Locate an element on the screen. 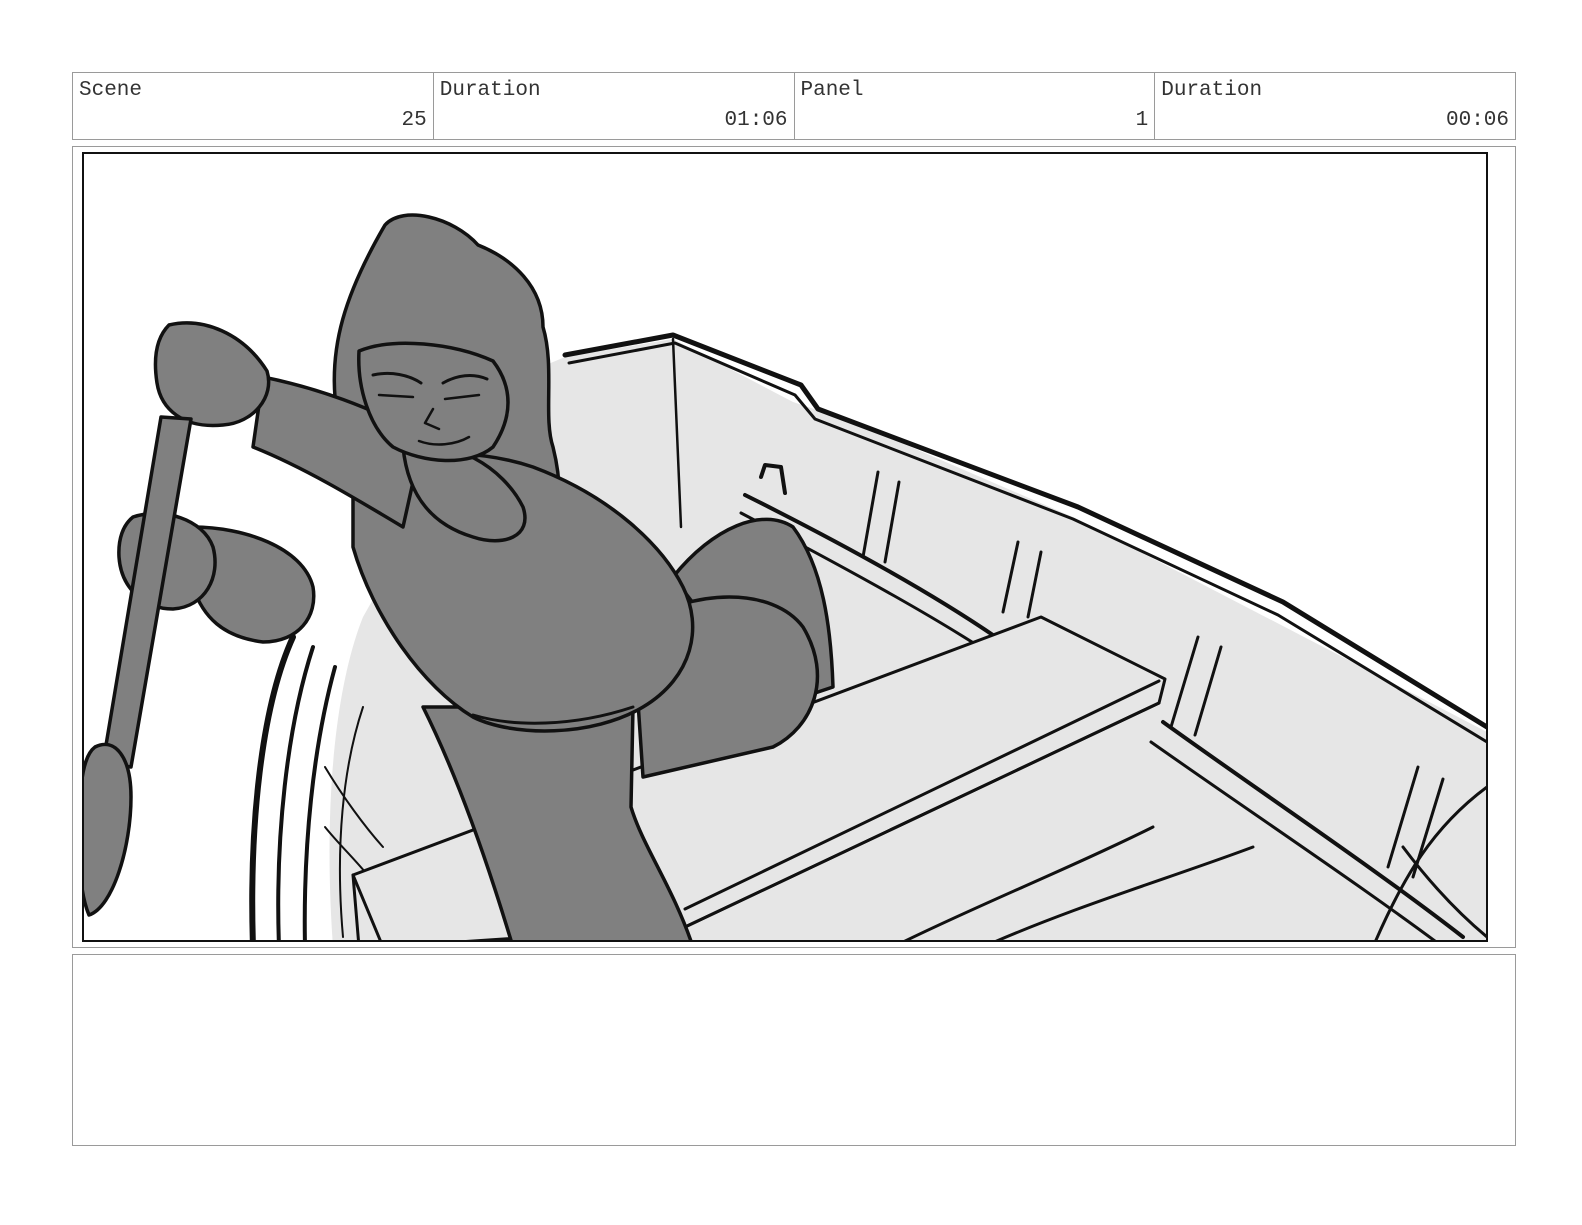 The height and width of the screenshot is (1225, 1582). notes-box is located at coordinates (794, 1050).